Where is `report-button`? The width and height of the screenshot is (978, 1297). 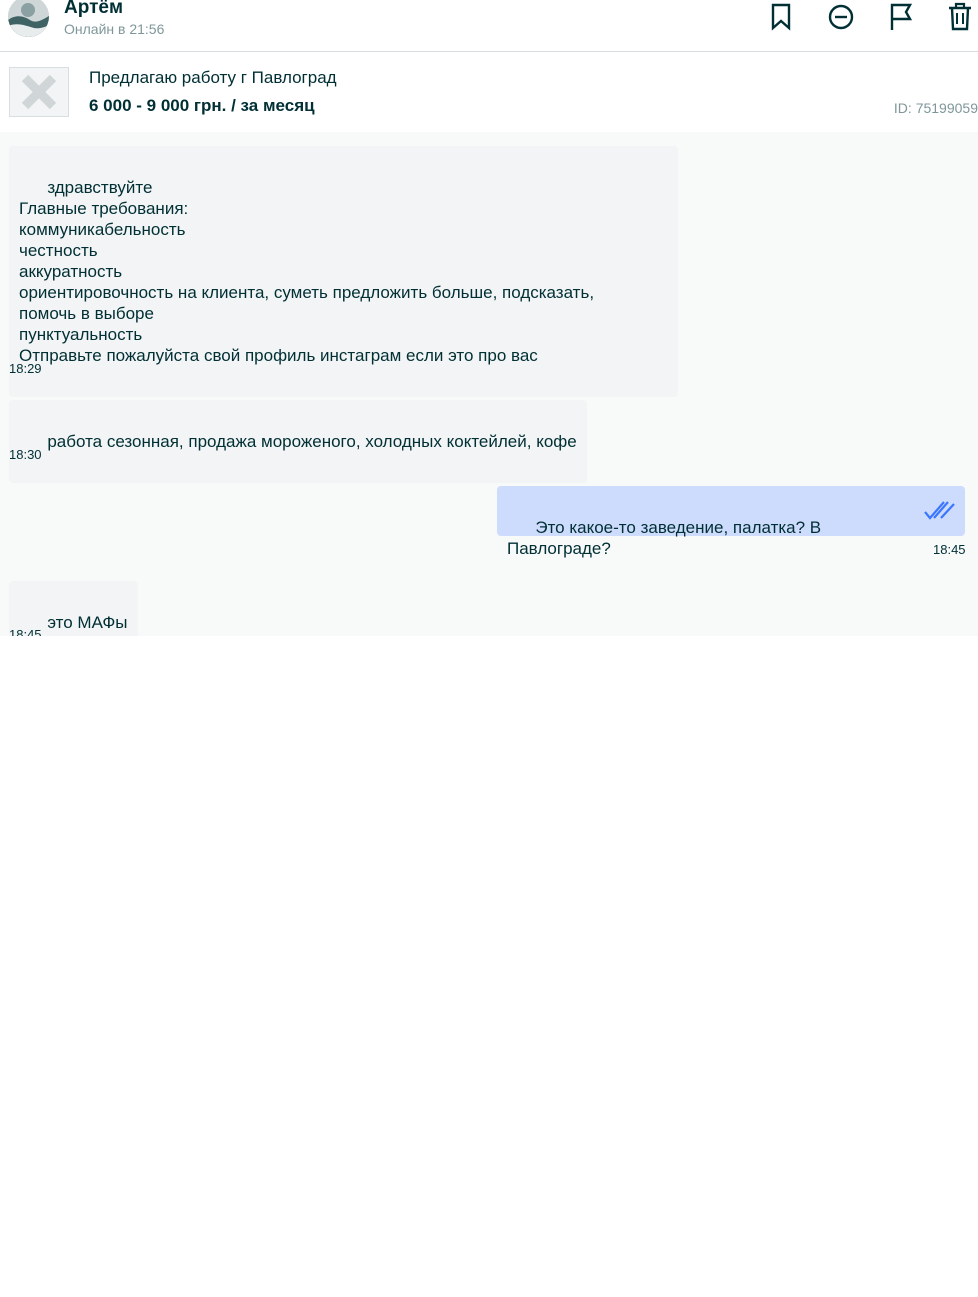 report-button is located at coordinates (901, 17).